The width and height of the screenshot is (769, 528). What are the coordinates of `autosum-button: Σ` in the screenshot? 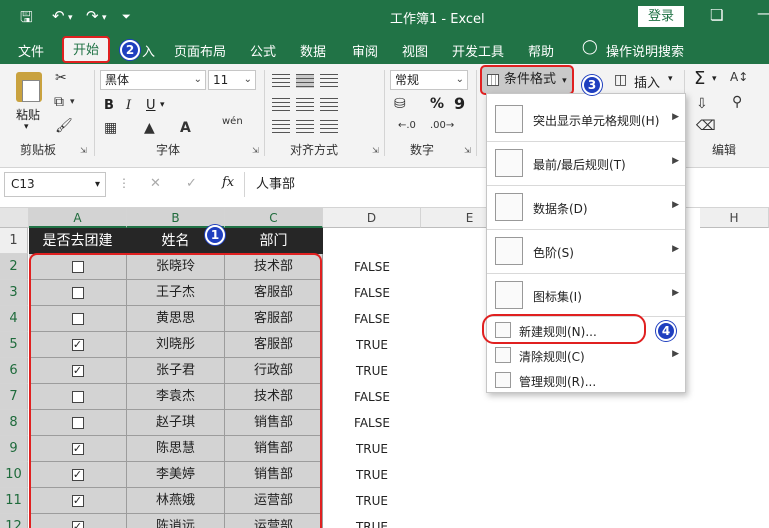 It's located at (699, 78).